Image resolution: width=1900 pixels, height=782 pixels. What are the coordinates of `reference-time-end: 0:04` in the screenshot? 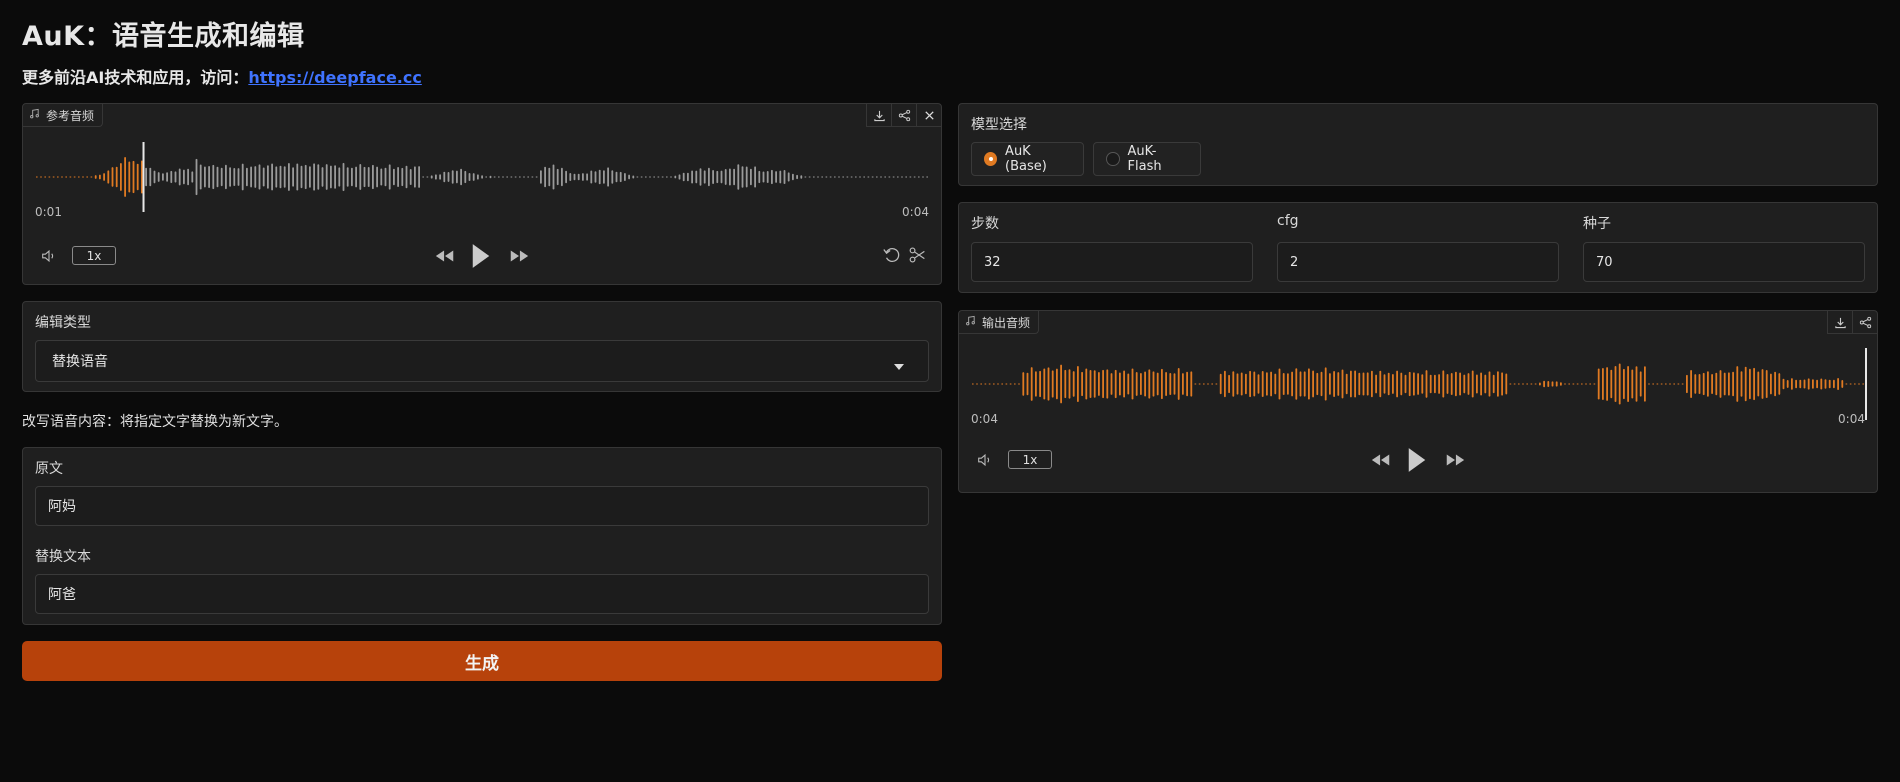 It's located at (915, 212).